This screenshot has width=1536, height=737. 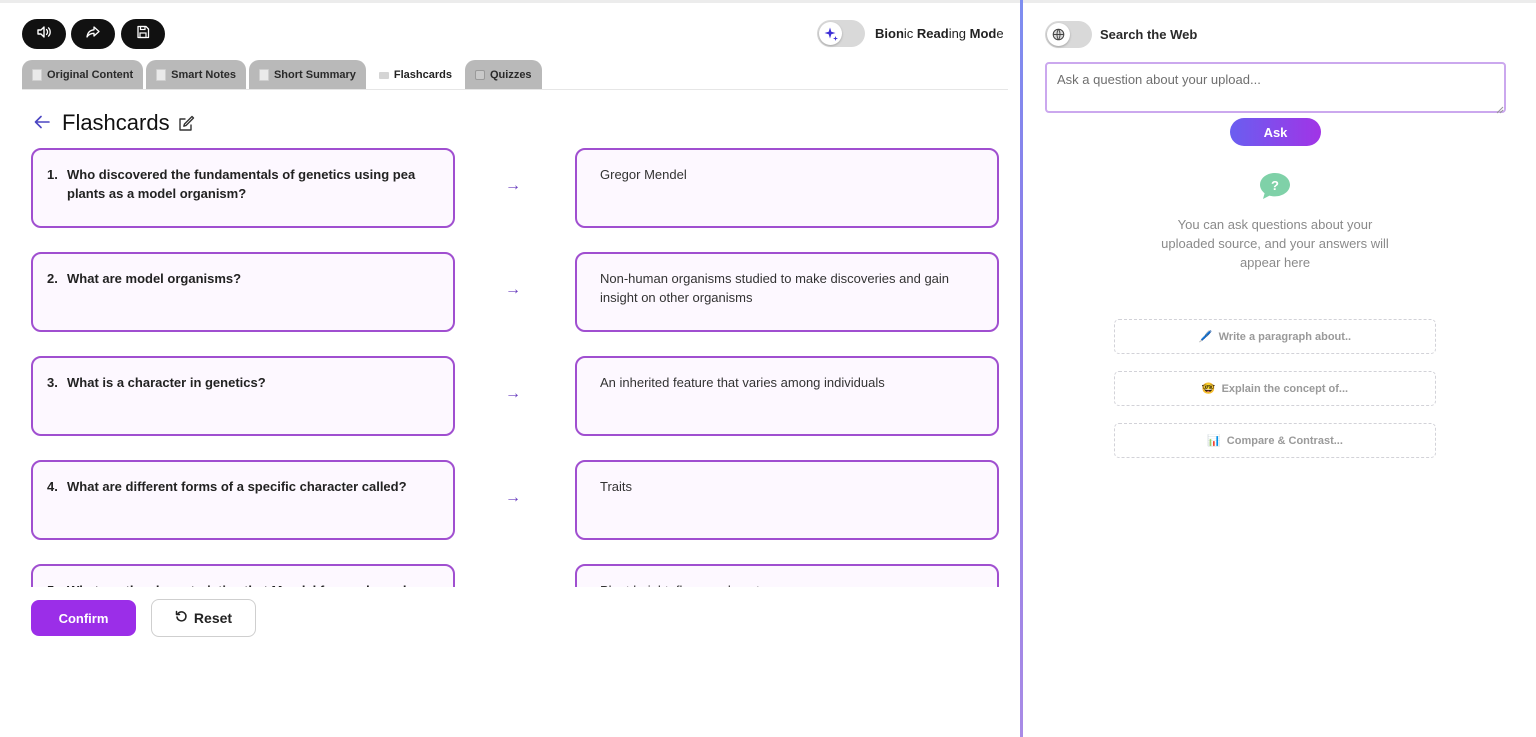 I want to click on ask-button: Ask, so click(x=1275, y=132).